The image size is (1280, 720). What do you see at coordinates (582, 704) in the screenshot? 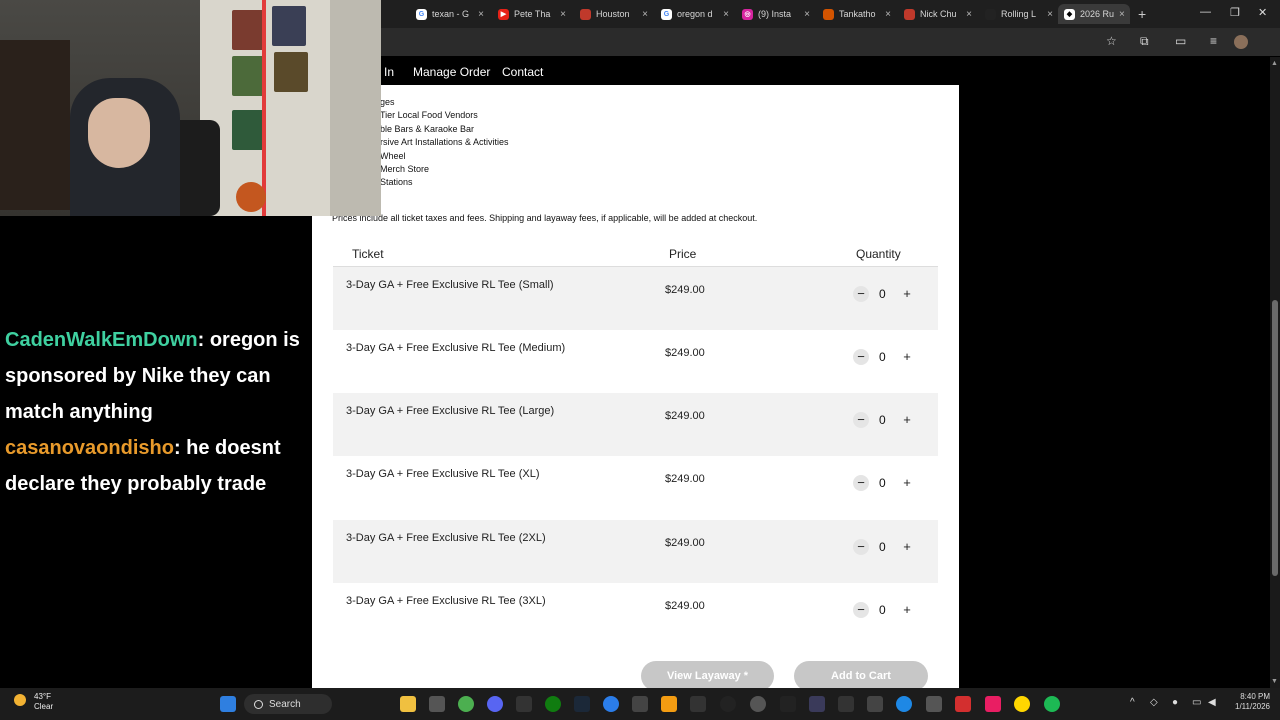
I see `steam-icon` at bounding box center [582, 704].